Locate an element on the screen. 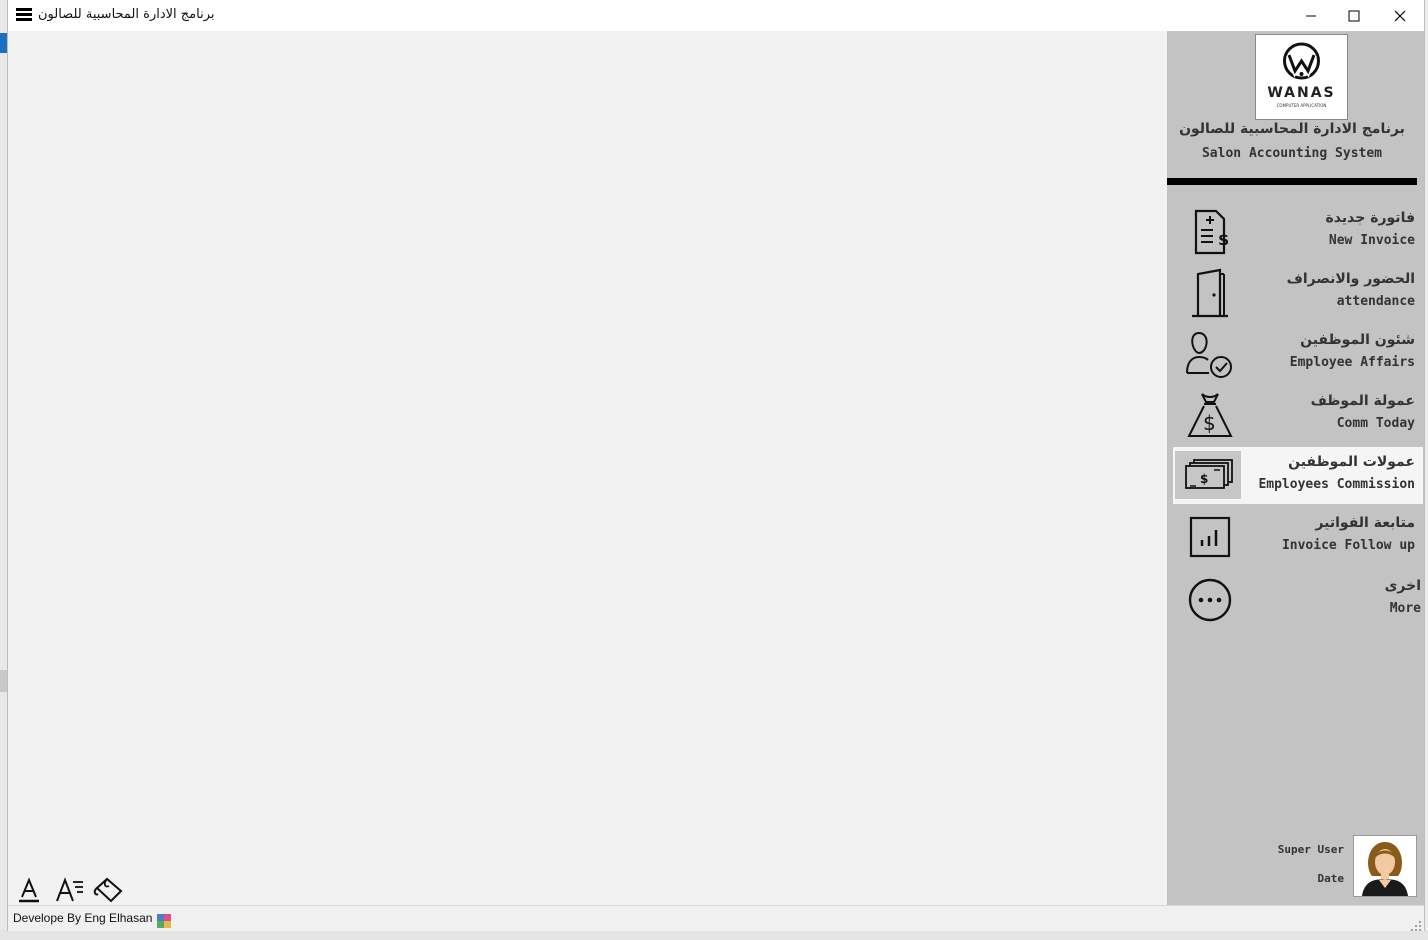  close-button is located at coordinates (1400, 15).